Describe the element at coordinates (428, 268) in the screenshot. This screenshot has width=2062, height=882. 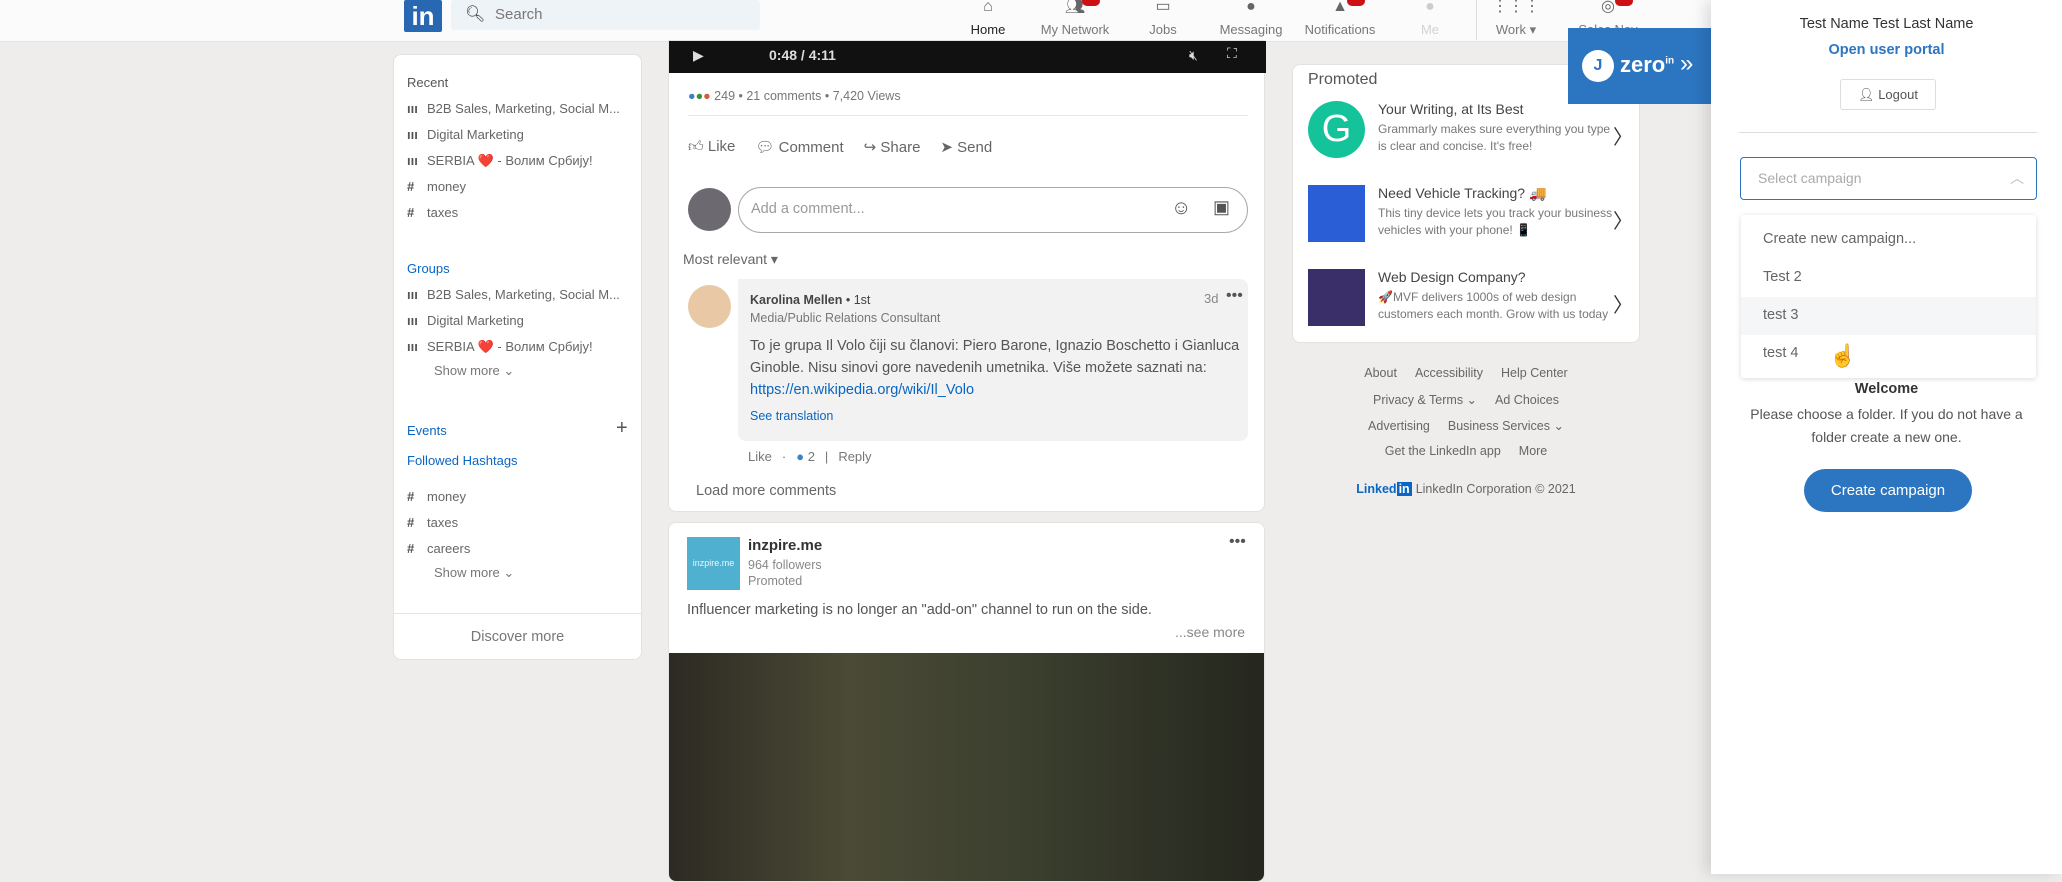
I see `groups-title: Groups` at that location.